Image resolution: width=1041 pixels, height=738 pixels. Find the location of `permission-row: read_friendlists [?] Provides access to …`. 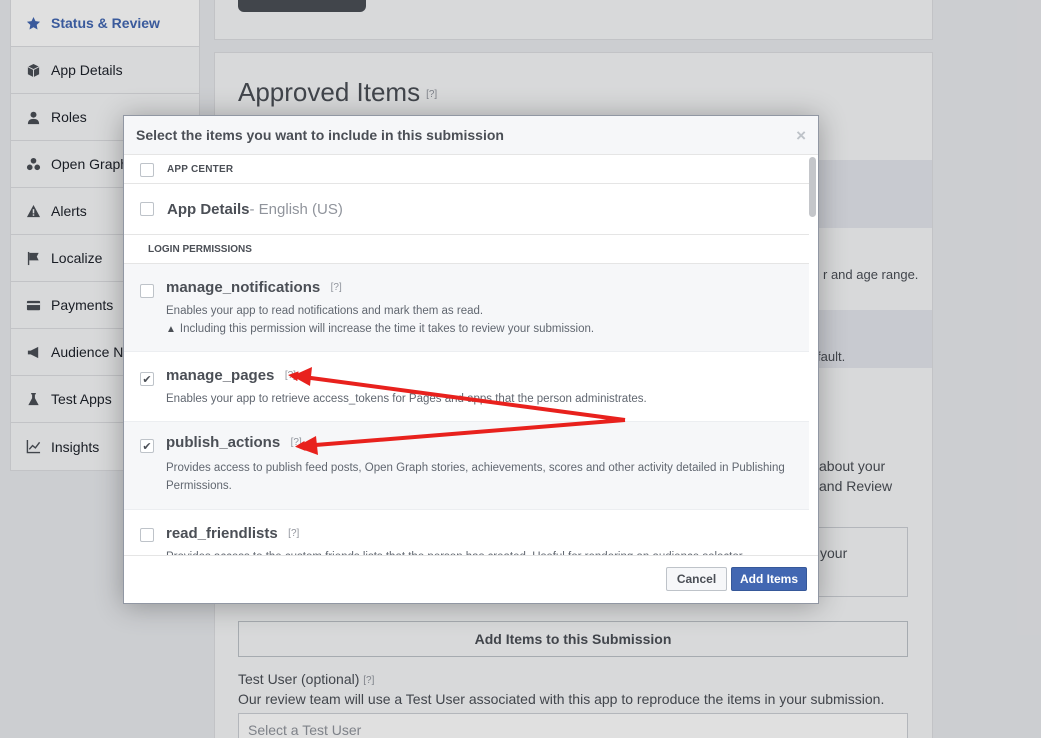

permission-row: read_friendlists [?] Provides access to … is located at coordinates (466, 533).